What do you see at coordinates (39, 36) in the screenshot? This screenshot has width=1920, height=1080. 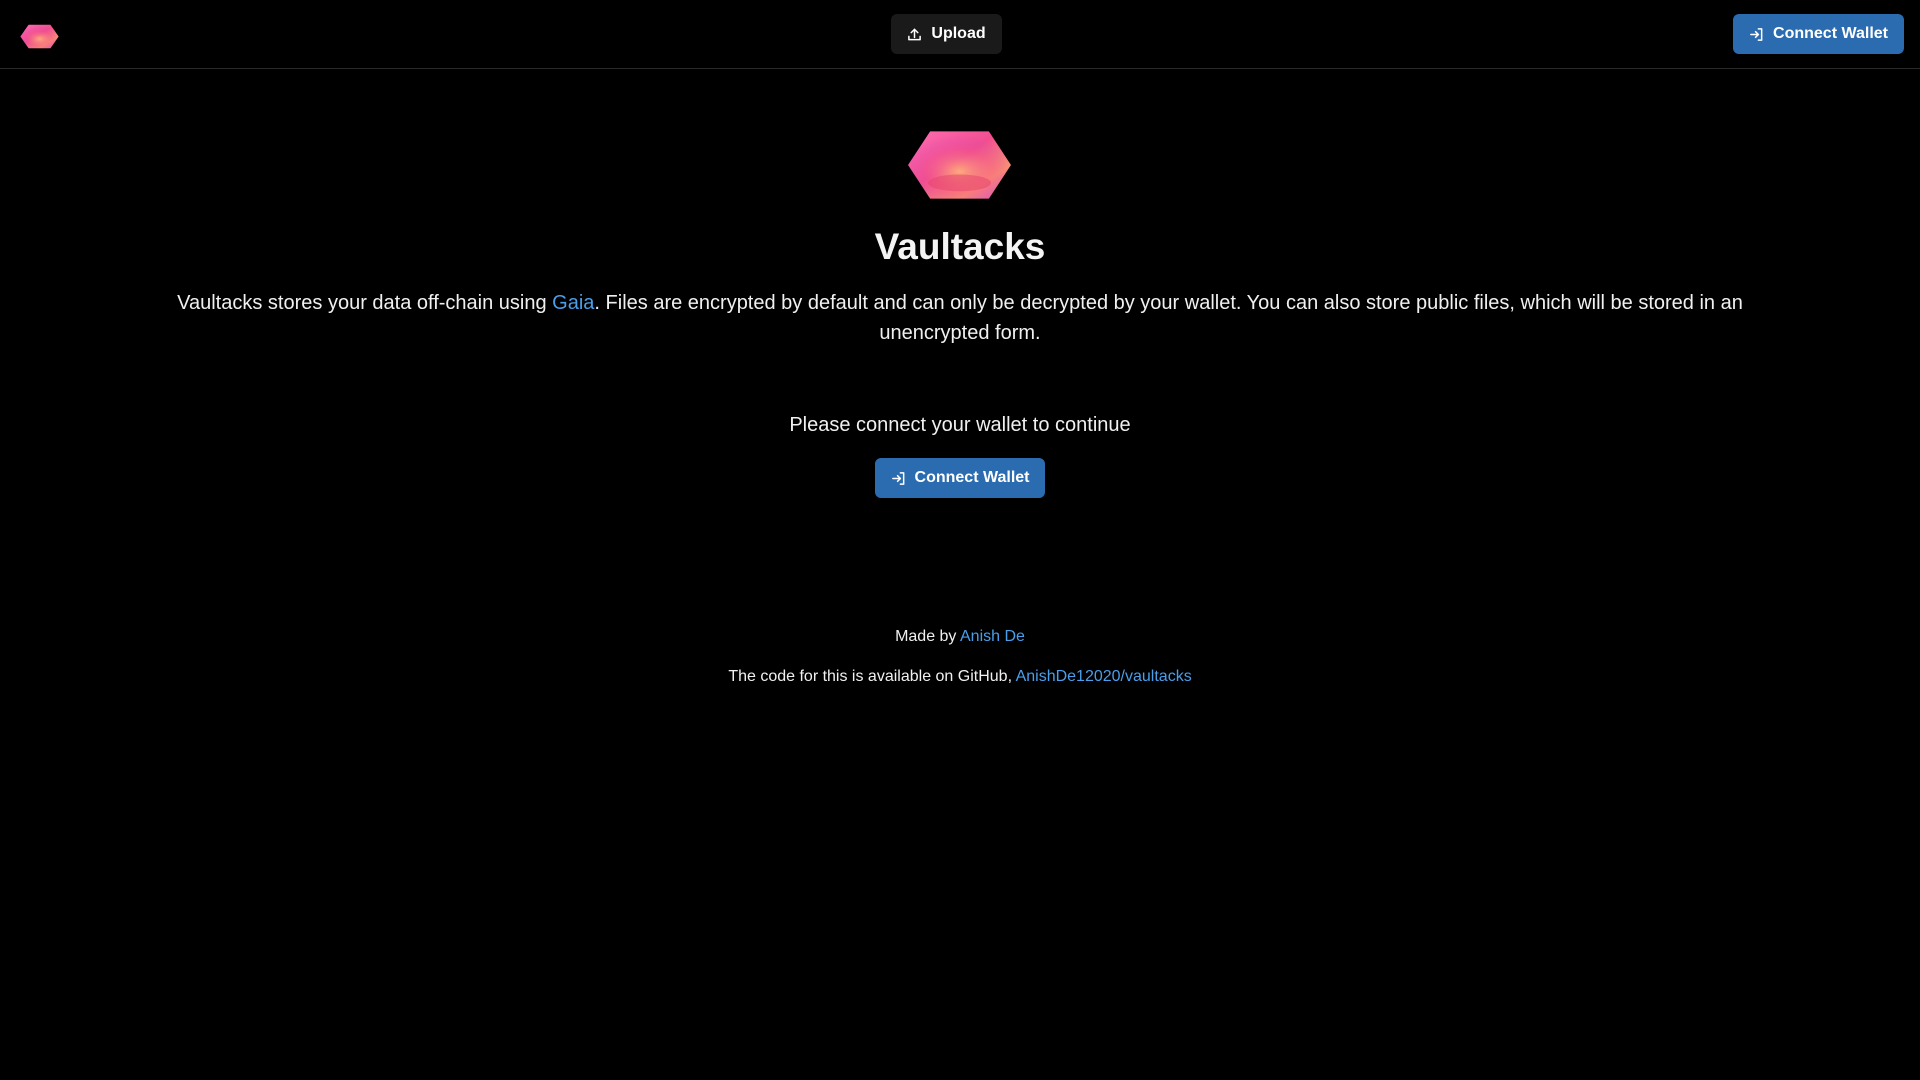 I see `vaultacks-logo-icon` at bounding box center [39, 36].